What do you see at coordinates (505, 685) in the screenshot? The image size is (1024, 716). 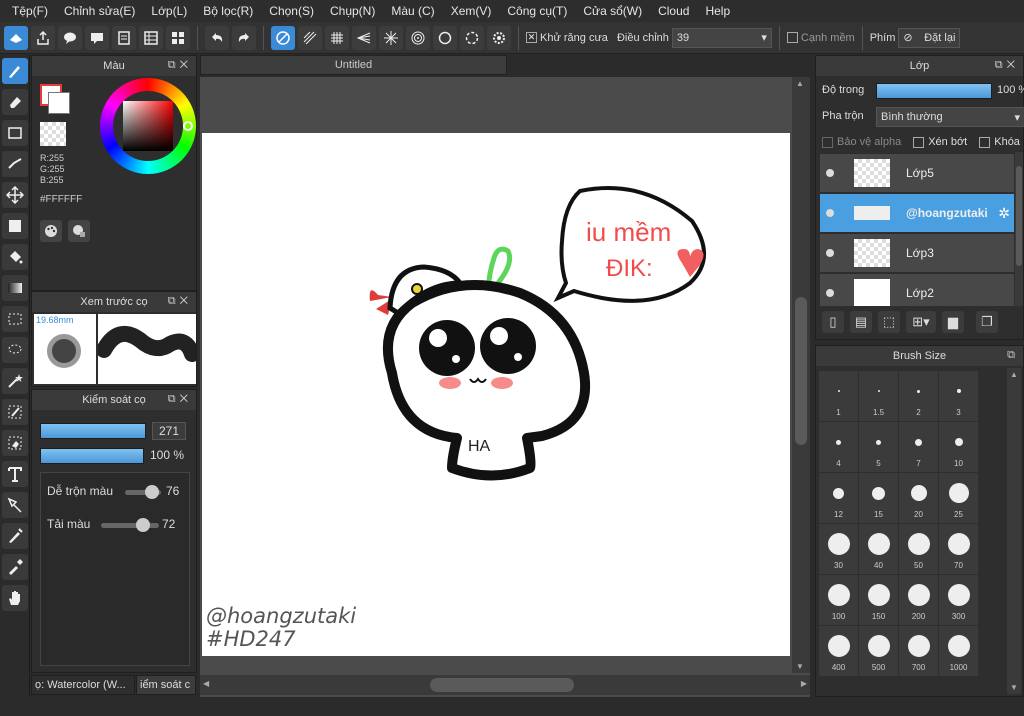 I see `horizontal-scrollbar: ◀ ▶` at bounding box center [505, 685].